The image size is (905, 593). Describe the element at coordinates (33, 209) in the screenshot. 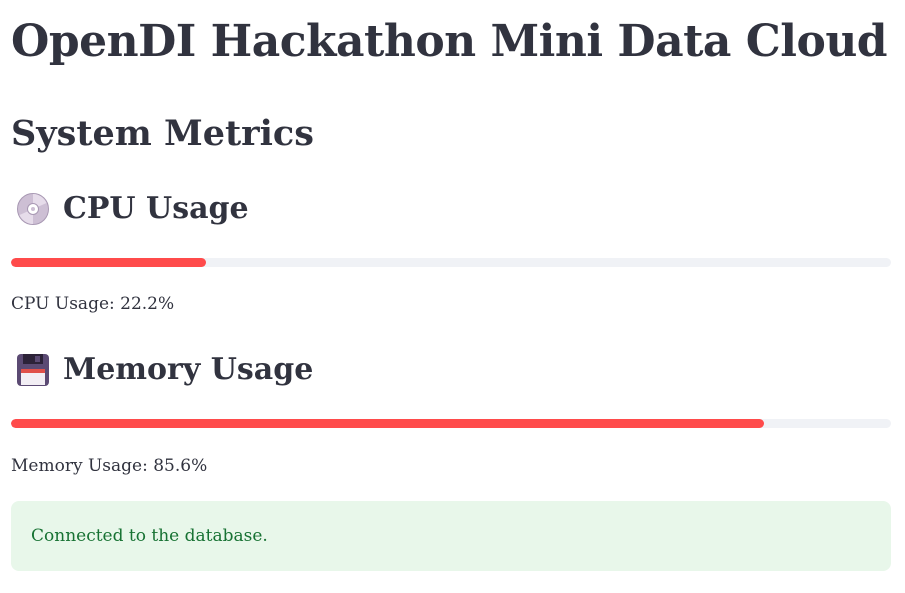

I see `disc-icon` at that location.